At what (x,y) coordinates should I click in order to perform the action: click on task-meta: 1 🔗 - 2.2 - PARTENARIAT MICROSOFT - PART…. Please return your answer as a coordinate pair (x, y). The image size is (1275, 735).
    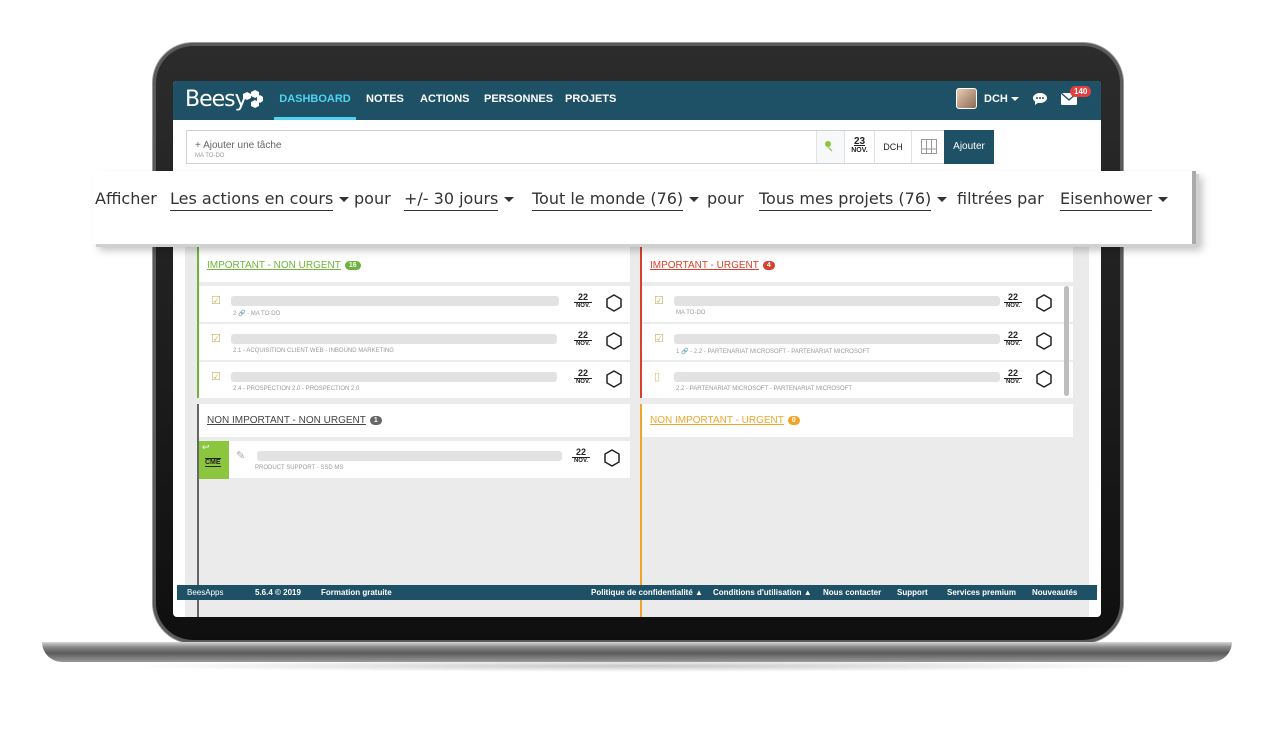
    Looking at the image, I should click on (773, 352).